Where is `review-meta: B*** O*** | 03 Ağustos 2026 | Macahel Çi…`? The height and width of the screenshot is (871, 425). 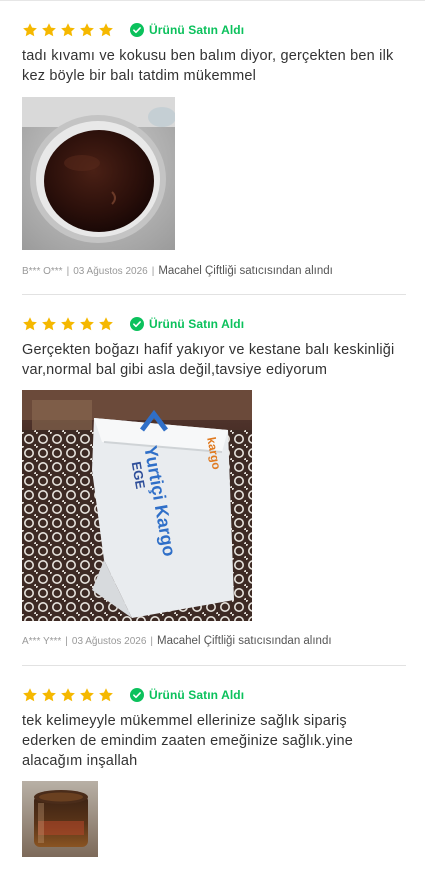
review-meta: B*** O*** | 03 Ağustos 2026 | Macahel Çi… is located at coordinates (177, 271).